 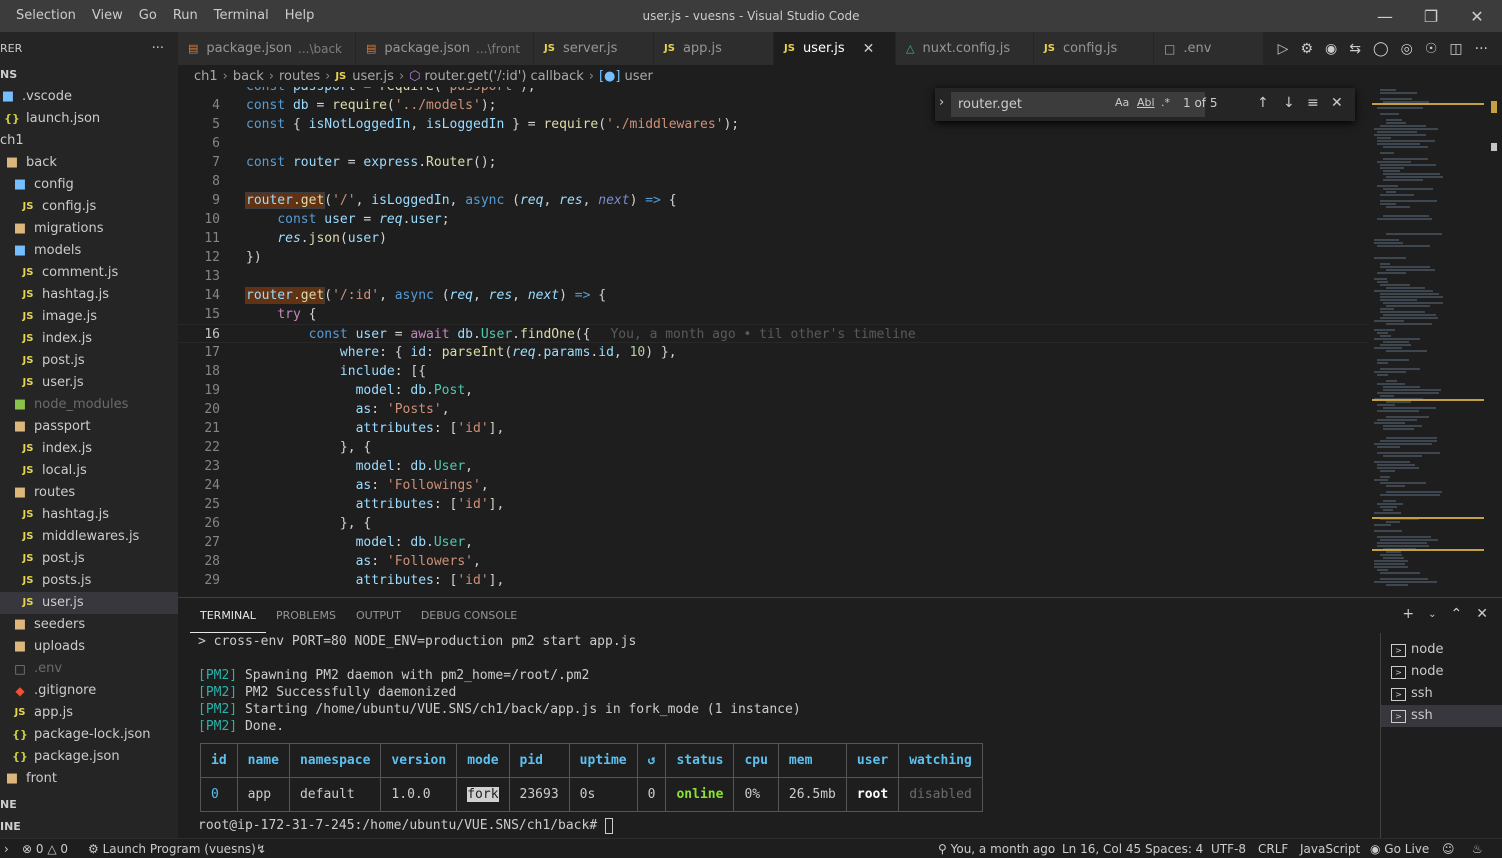 I want to click on chevron-down-icon: ⌄, so click(x=1432, y=615).